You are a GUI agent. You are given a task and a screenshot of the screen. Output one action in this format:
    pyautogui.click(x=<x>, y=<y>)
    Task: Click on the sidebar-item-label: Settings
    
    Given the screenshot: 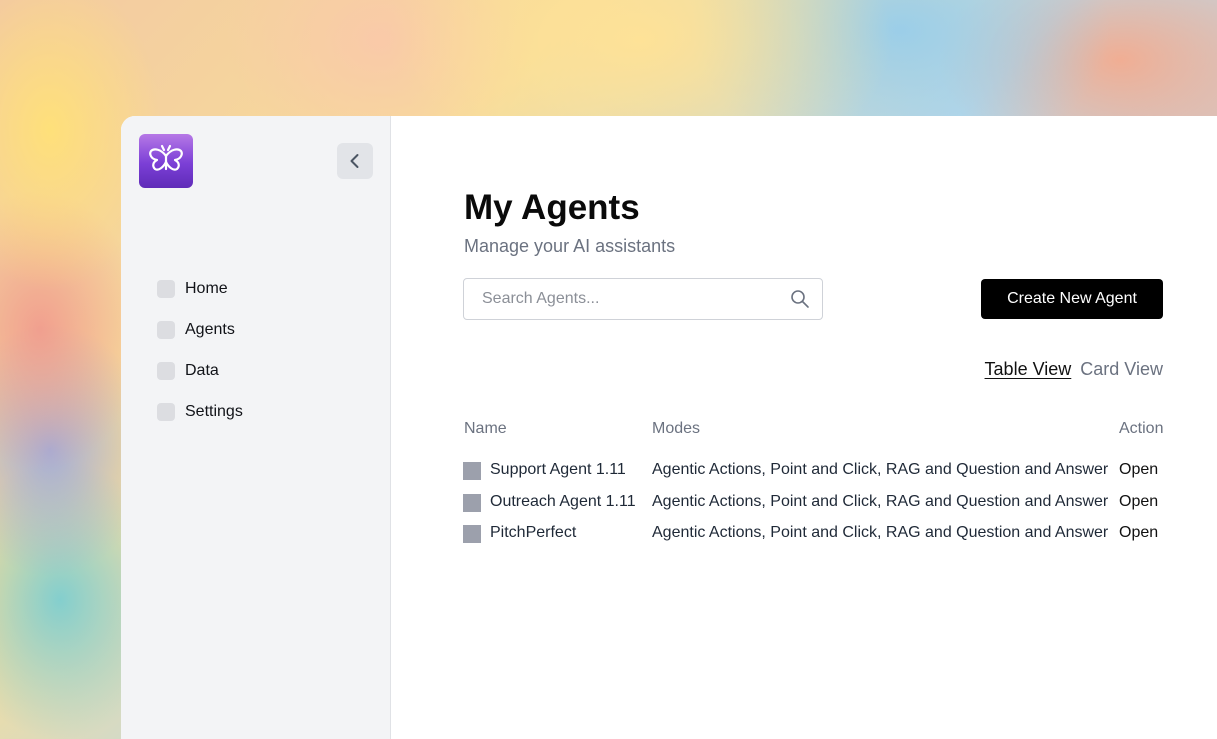 What is the action you would take?
    pyautogui.click(x=214, y=411)
    